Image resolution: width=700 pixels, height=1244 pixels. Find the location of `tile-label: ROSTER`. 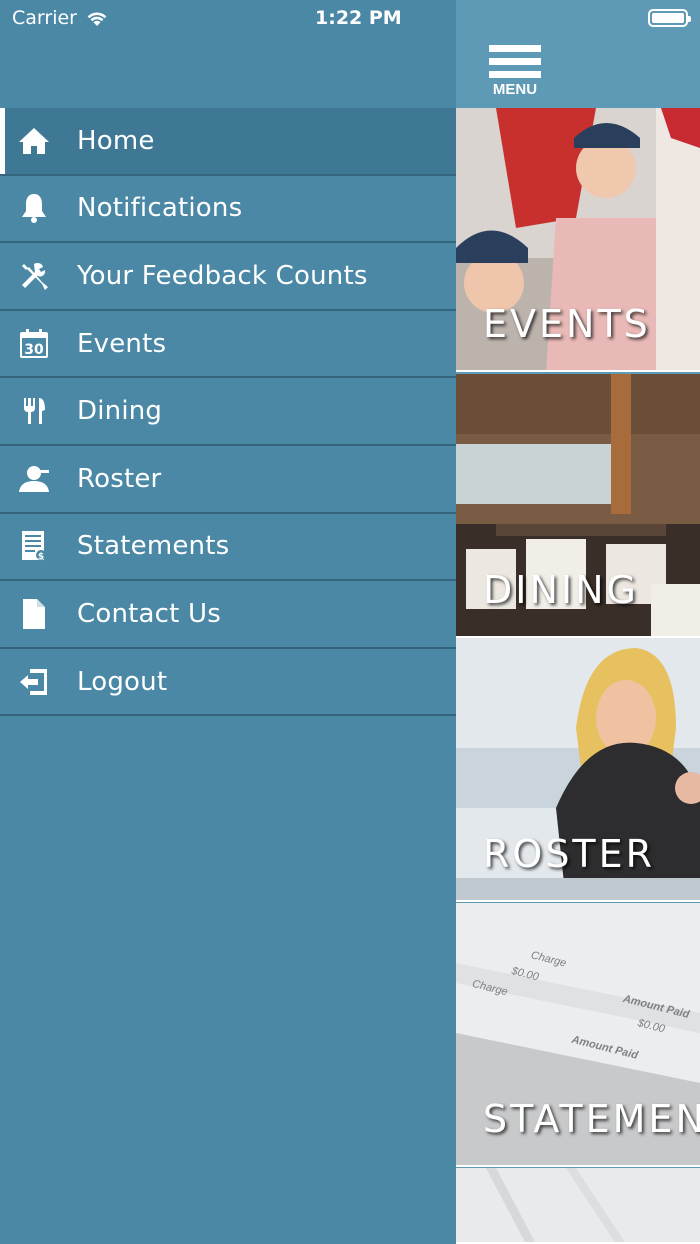

tile-label: ROSTER is located at coordinates (569, 854).